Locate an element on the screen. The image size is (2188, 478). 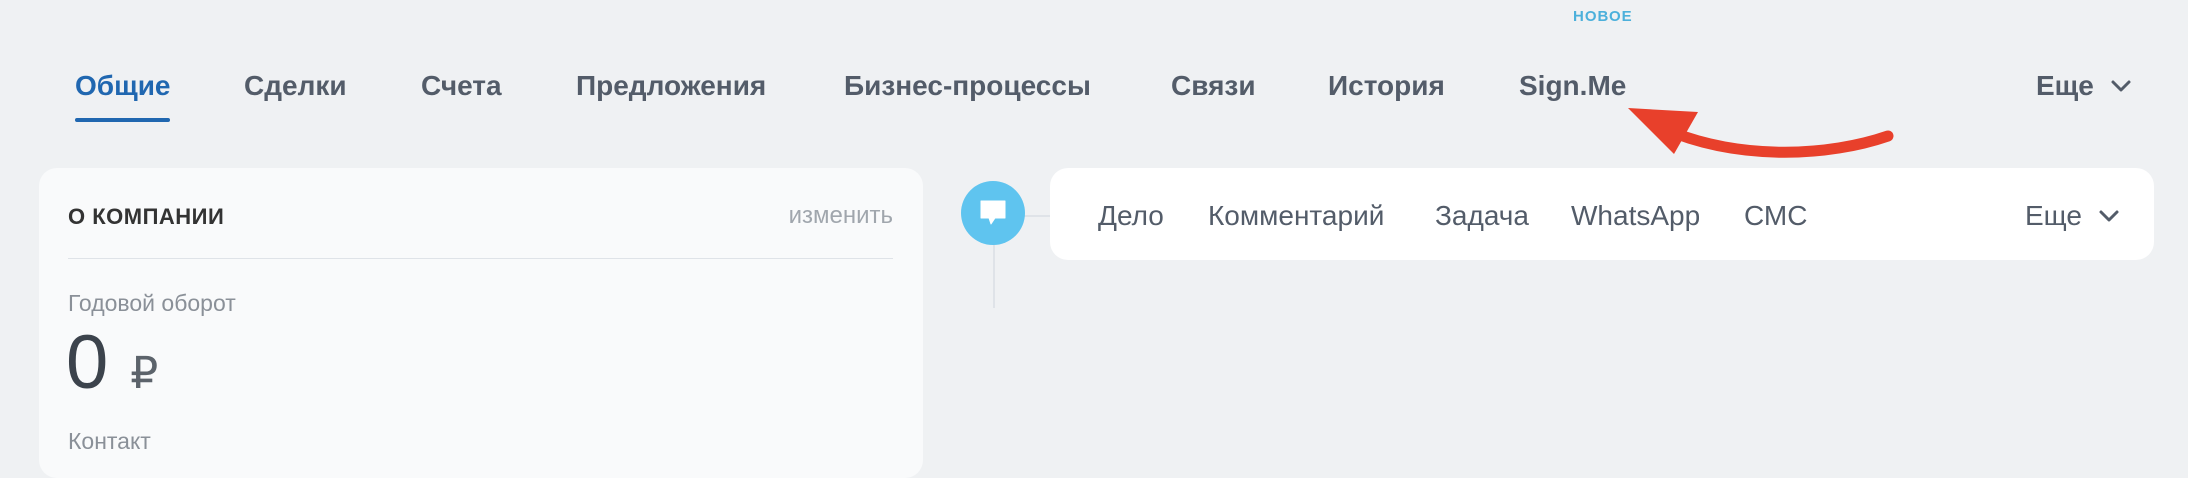
timeline-marker is located at coordinates (993, 213).